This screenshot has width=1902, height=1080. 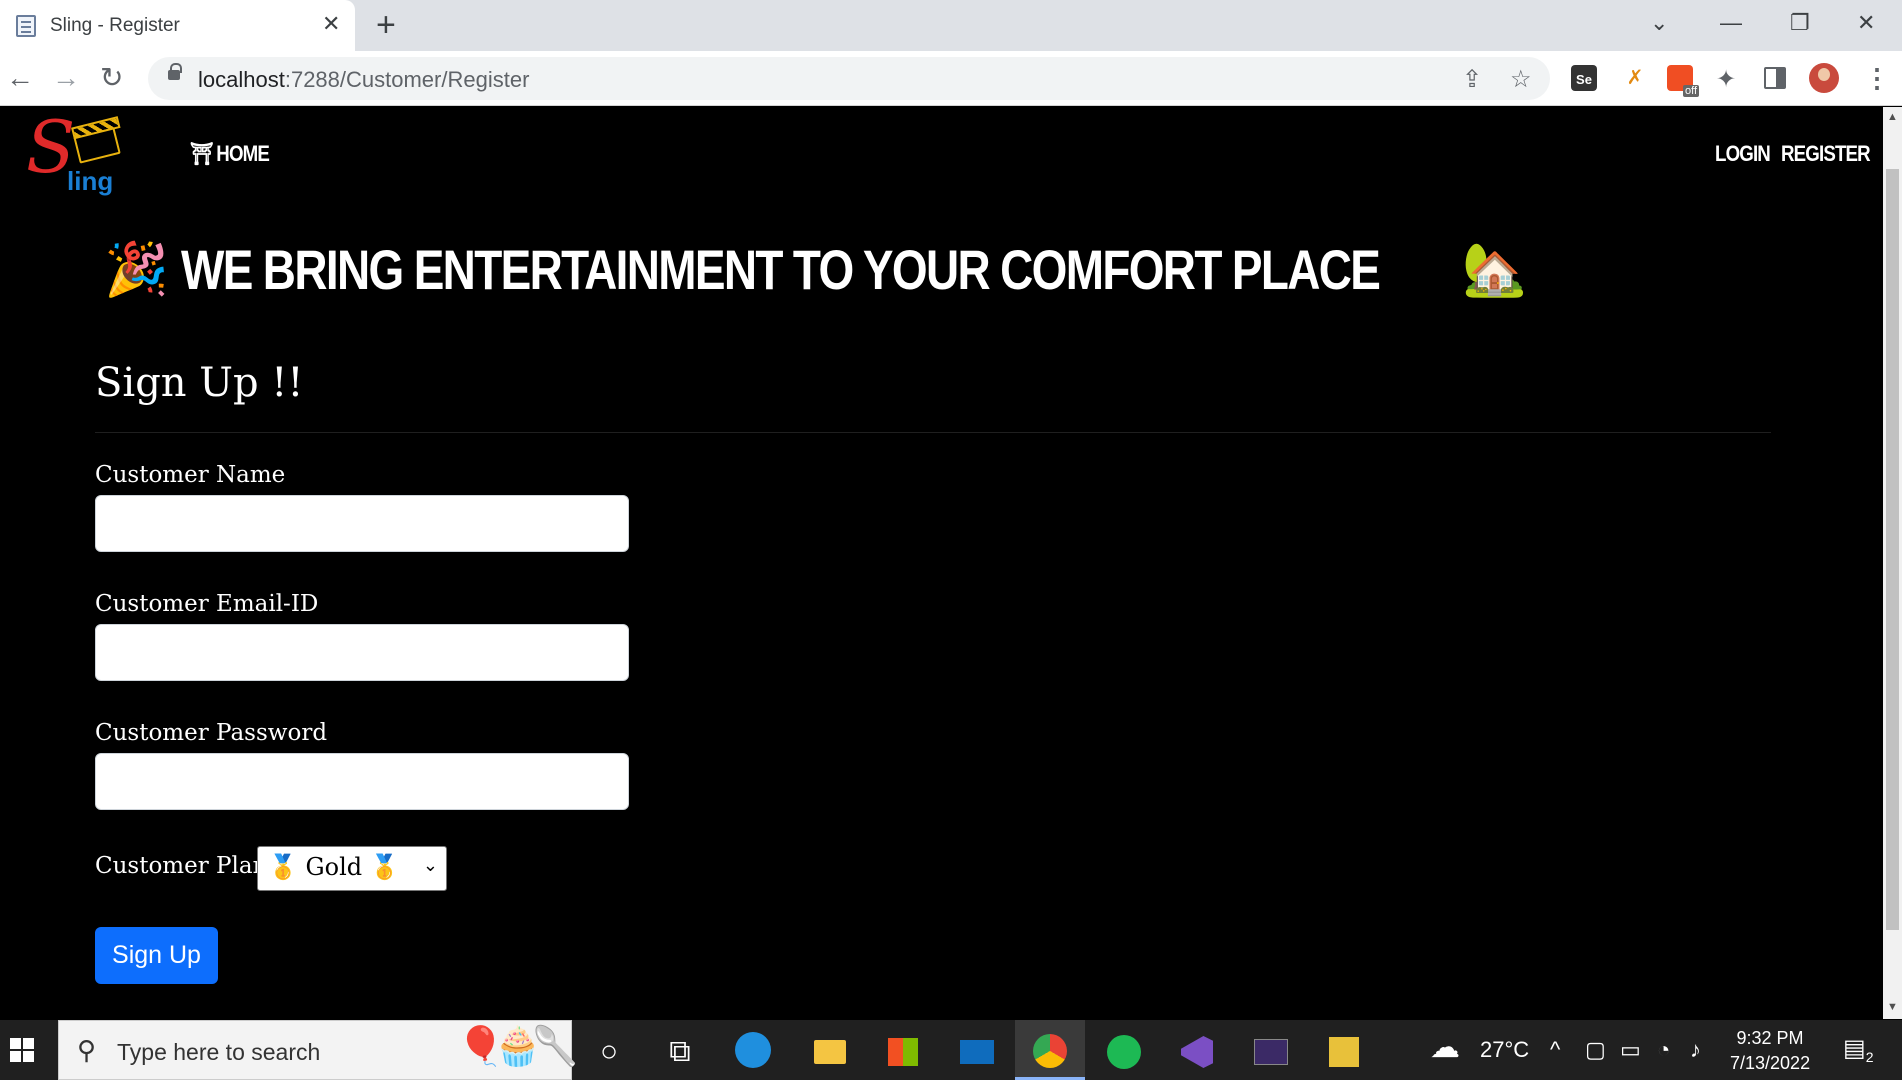 What do you see at coordinates (1826, 154) in the screenshot?
I see `nav-register-link: REGISTER` at bounding box center [1826, 154].